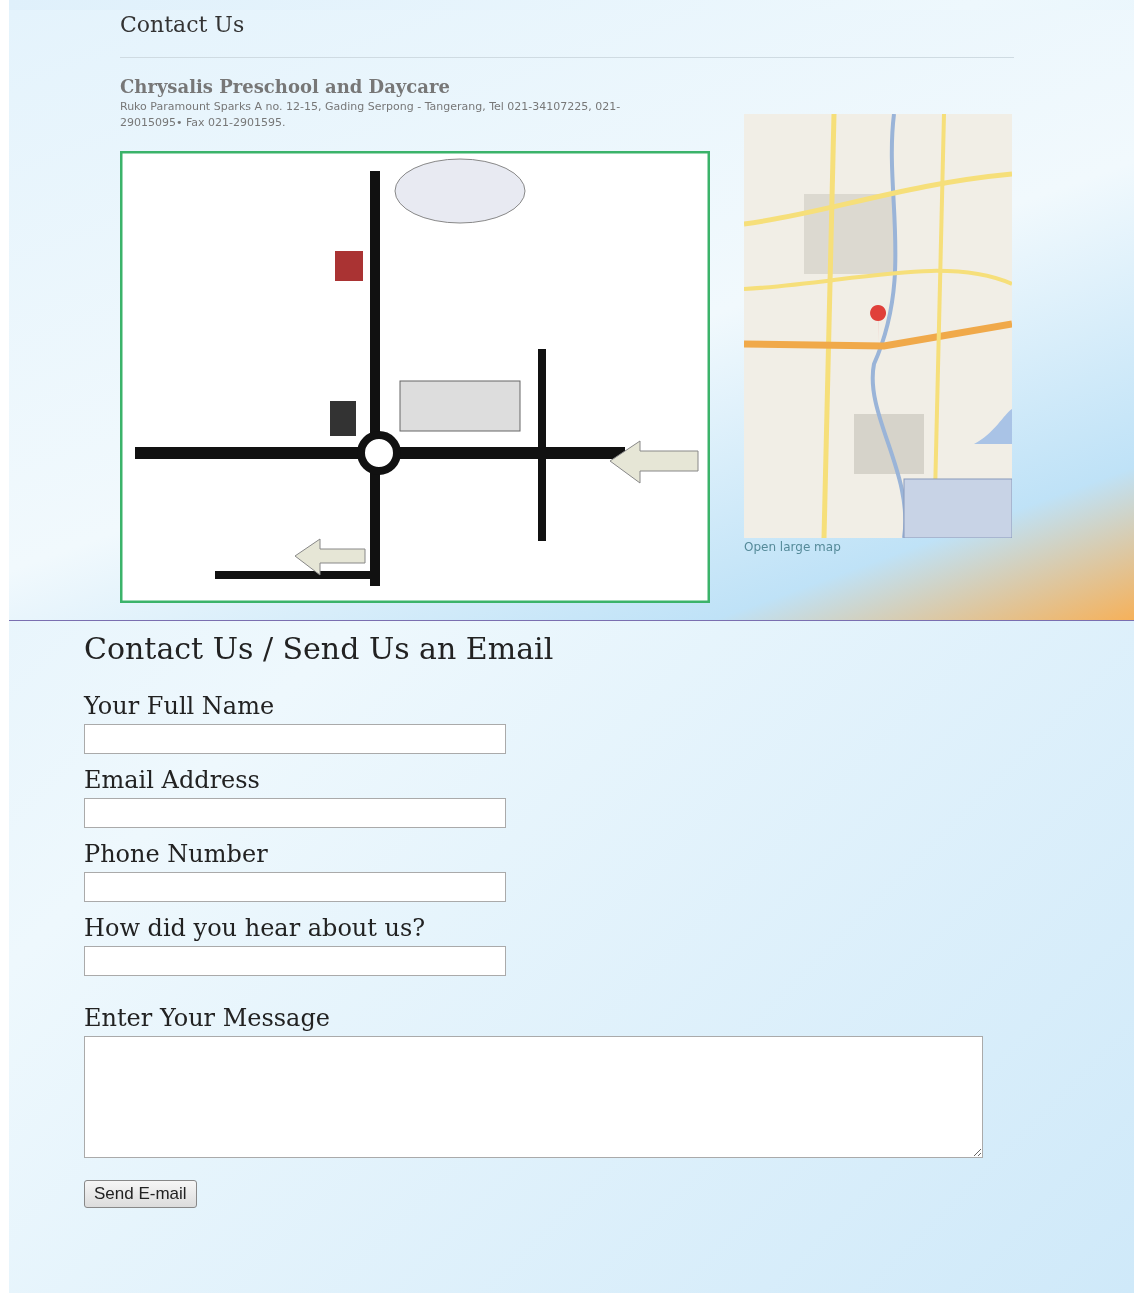  What do you see at coordinates (179, 706) in the screenshot?
I see `field-label: Your Full Name` at bounding box center [179, 706].